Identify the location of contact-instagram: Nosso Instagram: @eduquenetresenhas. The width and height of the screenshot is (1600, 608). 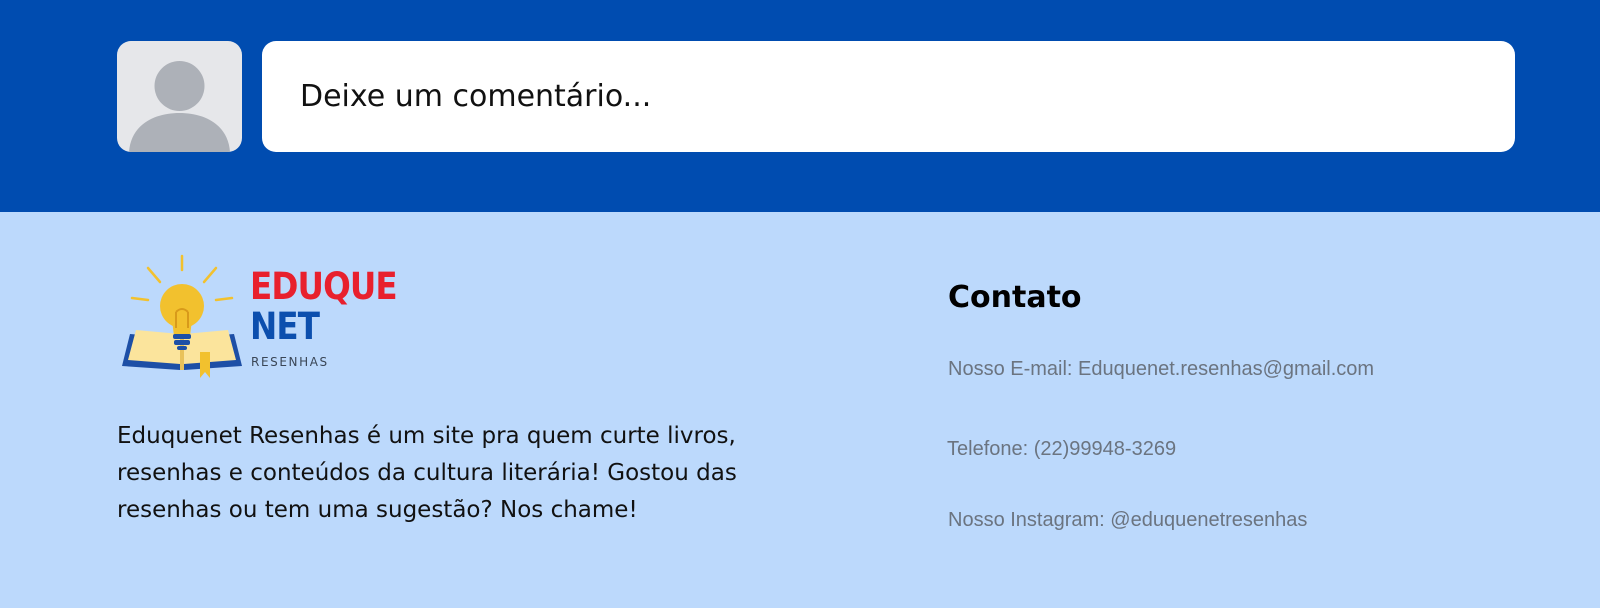
(1127, 520).